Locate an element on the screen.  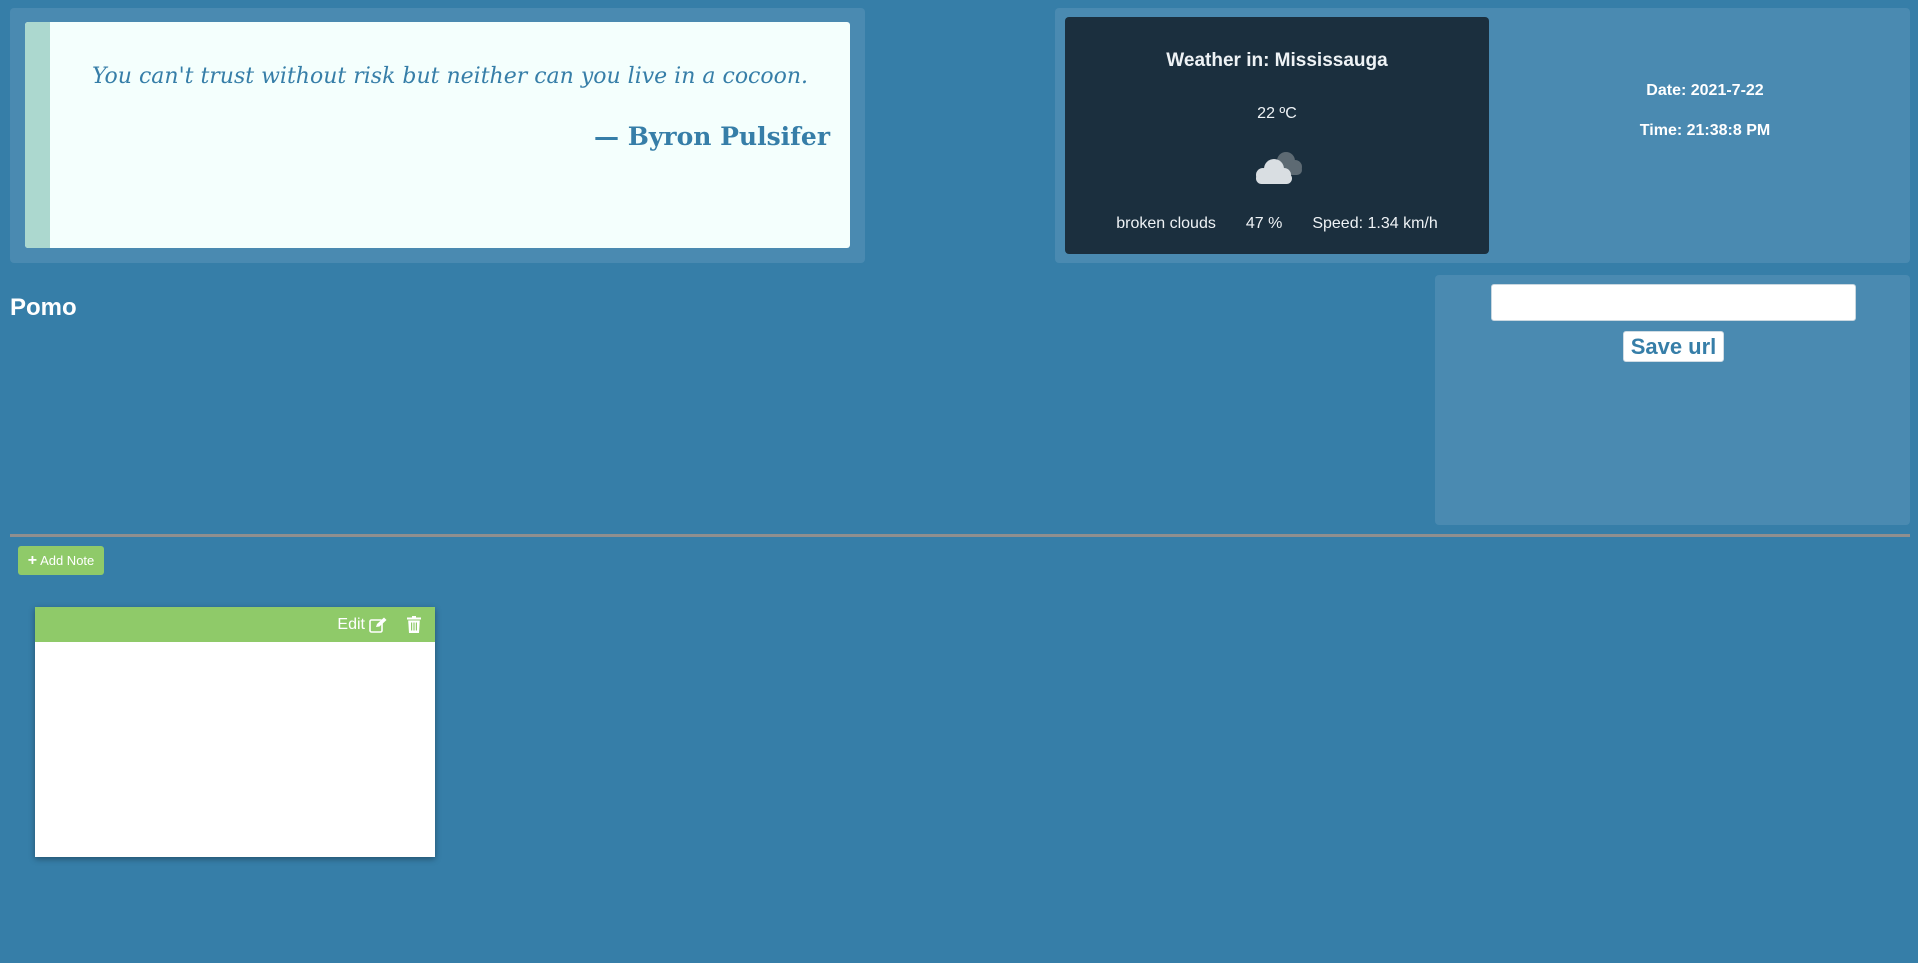
weather-description: broken clouds is located at coordinates (1166, 223).